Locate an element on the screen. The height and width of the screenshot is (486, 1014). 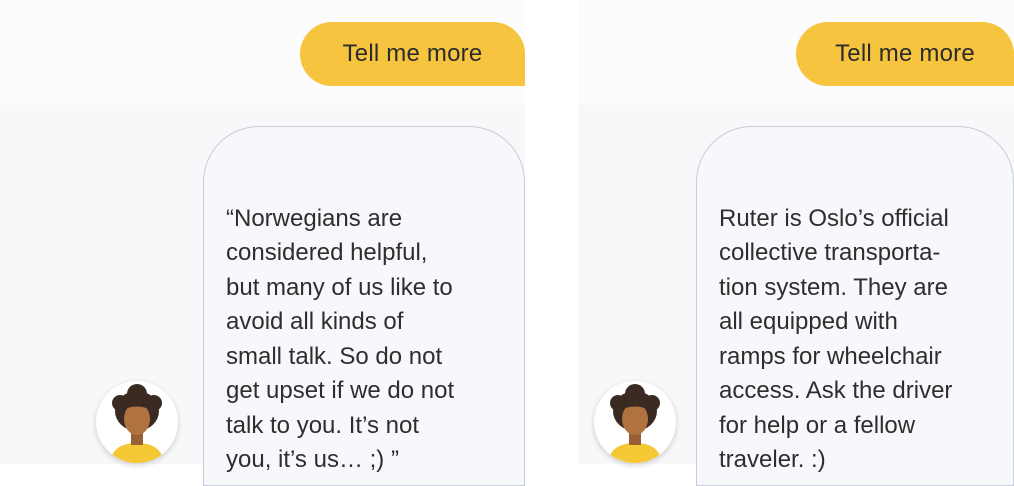
right-bot-avatar is located at coordinates (635, 422).